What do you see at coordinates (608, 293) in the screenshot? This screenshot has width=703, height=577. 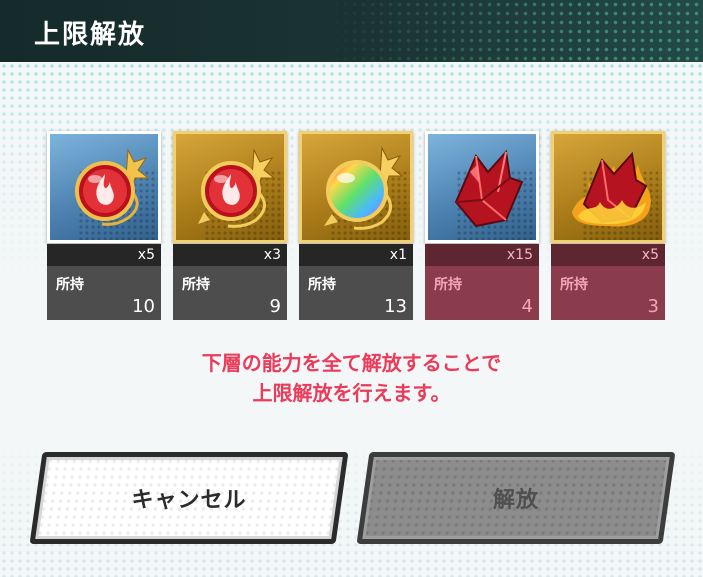 I see `owned-count-panel: 所持 3` at bounding box center [608, 293].